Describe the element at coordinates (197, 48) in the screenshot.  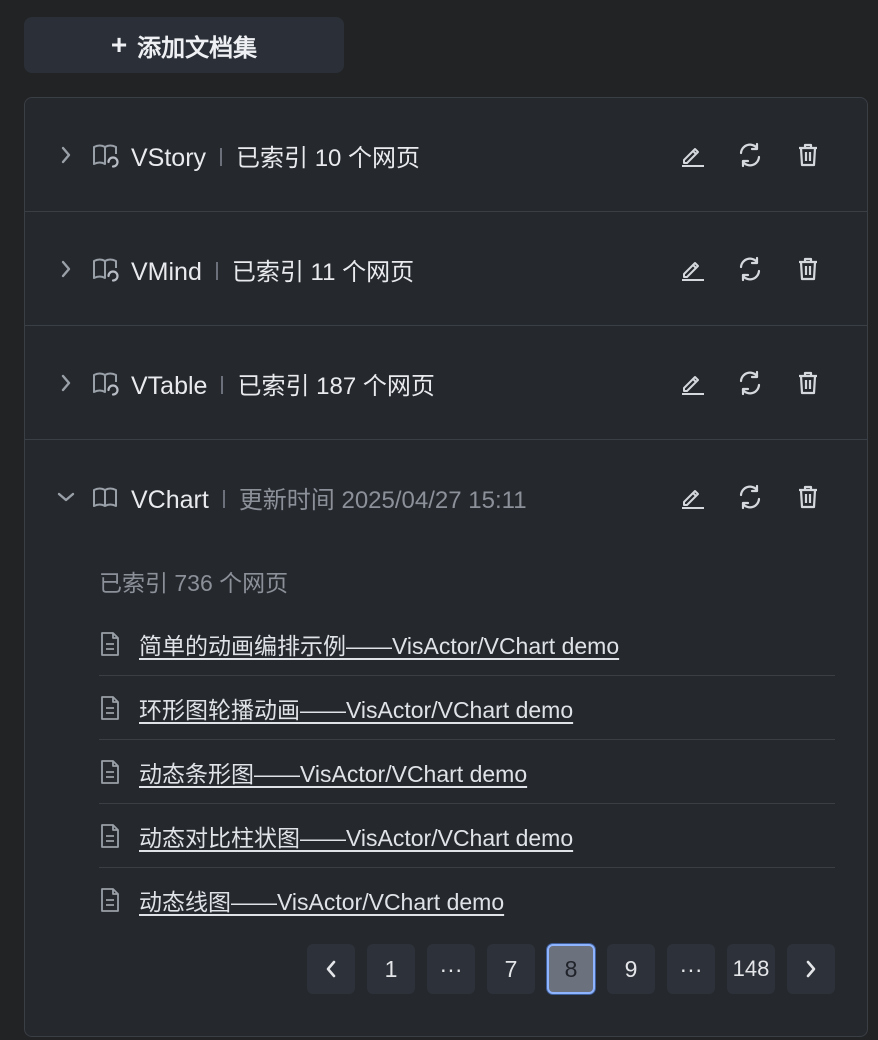
I see `add-collection-label: 添加文档集` at that location.